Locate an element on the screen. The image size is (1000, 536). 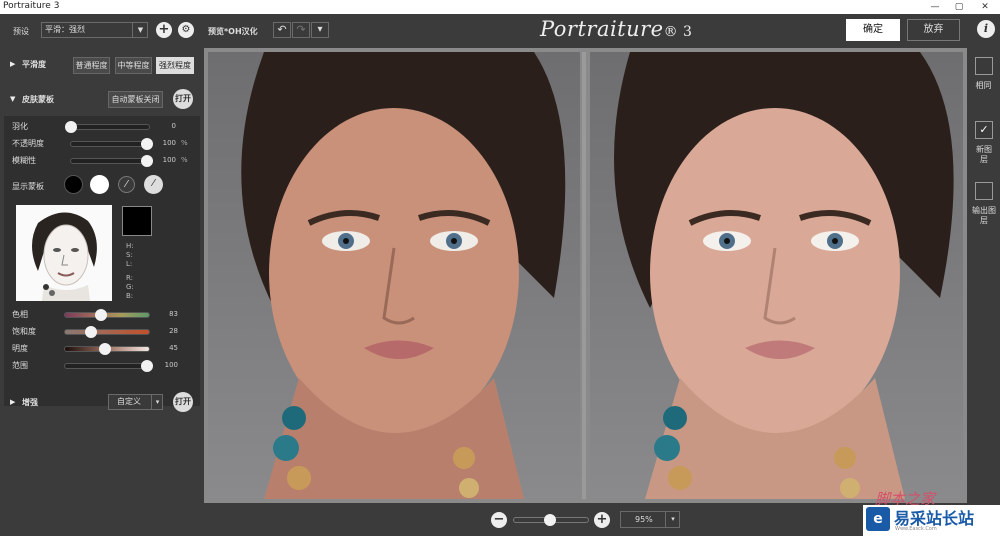
zoom-in-button: + is located at coordinates (602, 520).